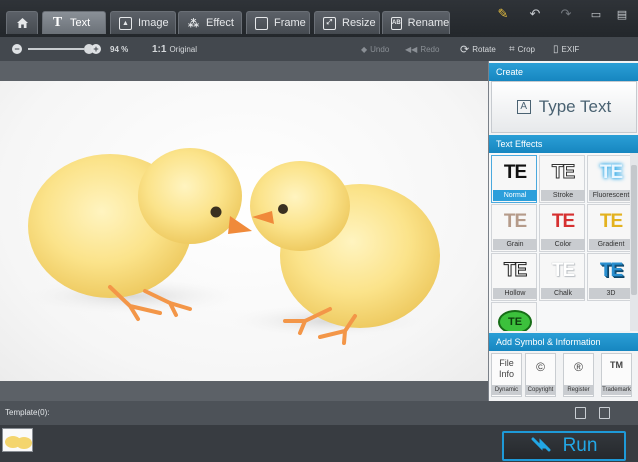 This screenshot has width=638, height=462. I want to click on save-template-icon, so click(580, 413).